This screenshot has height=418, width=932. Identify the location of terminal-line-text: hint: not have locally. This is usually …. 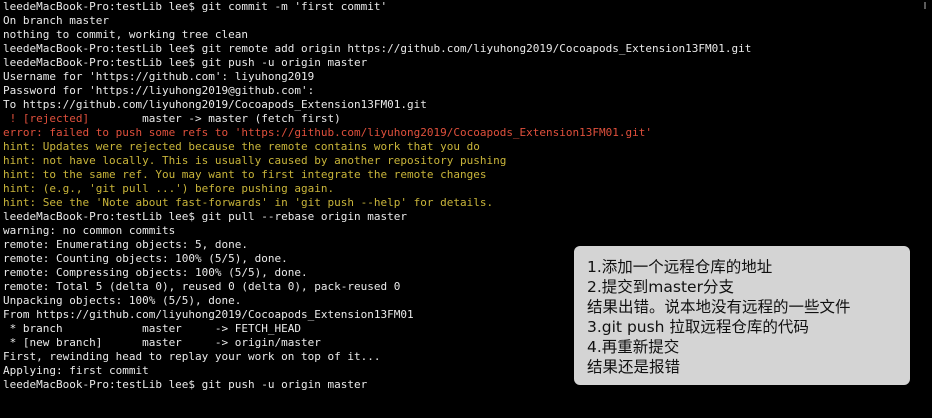
(255, 160).